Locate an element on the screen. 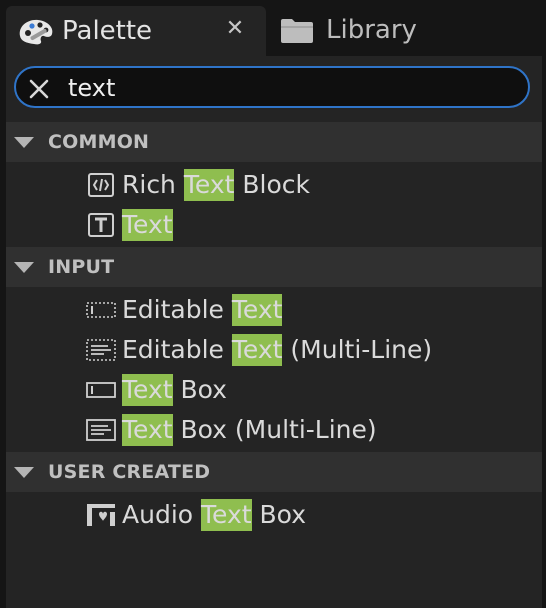  tab-library-label: Library is located at coordinates (371, 30).